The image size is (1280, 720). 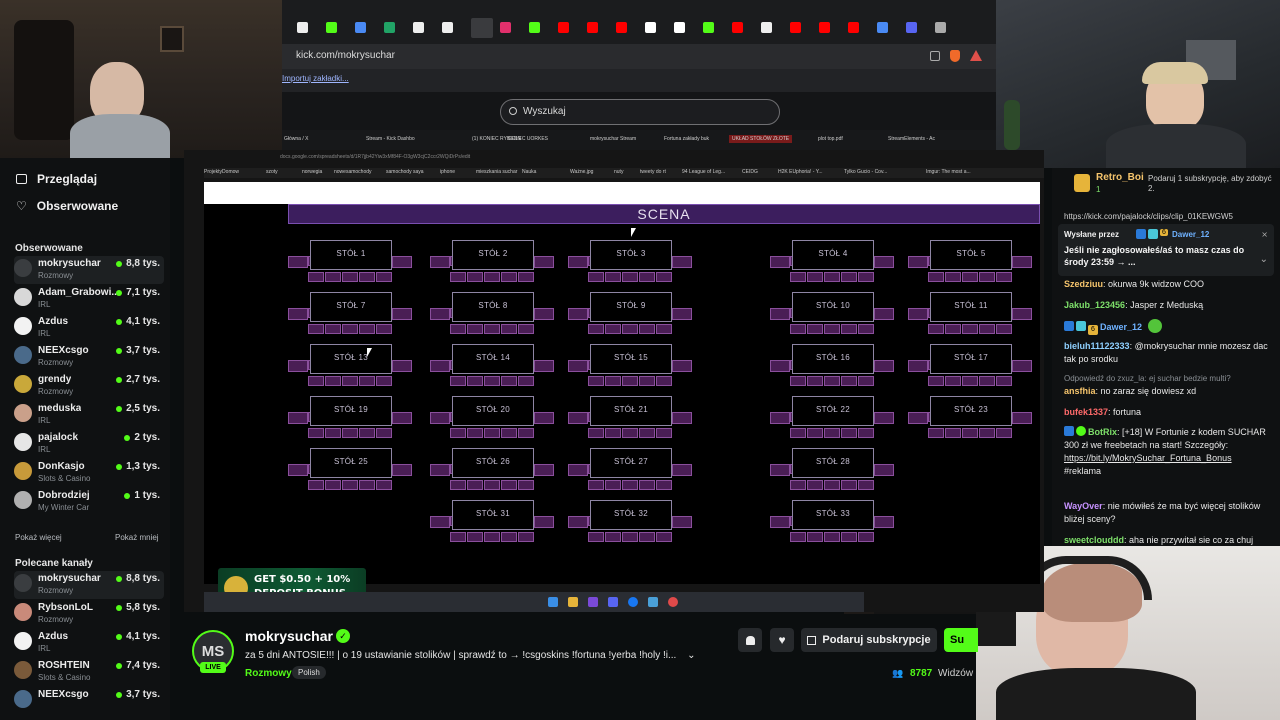 What do you see at coordinates (312, 172) in the screenshot?
I see `sheet-bookmark: norwegia` at bounding box center [312, 172].